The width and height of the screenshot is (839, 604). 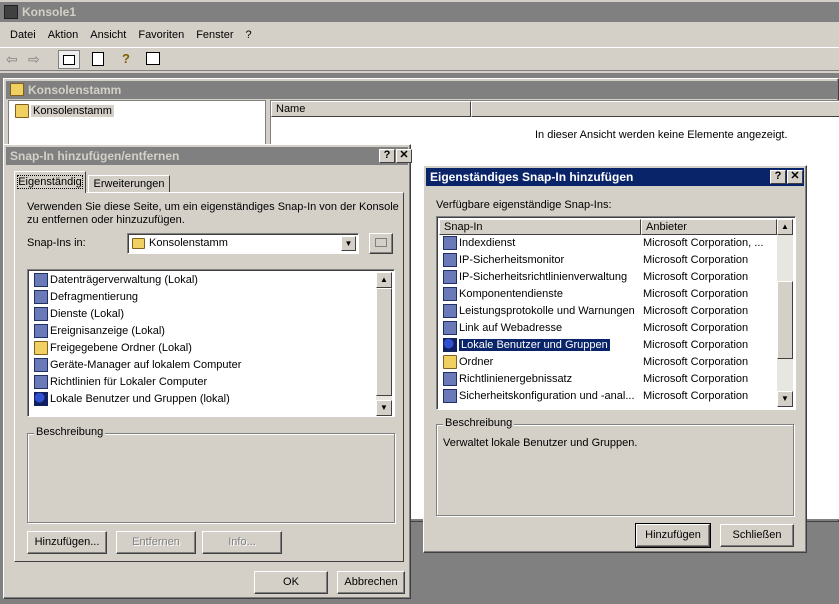 I want to click on tab-eigenstaendig-label: Eigenständig, so click(x=50, y=182).